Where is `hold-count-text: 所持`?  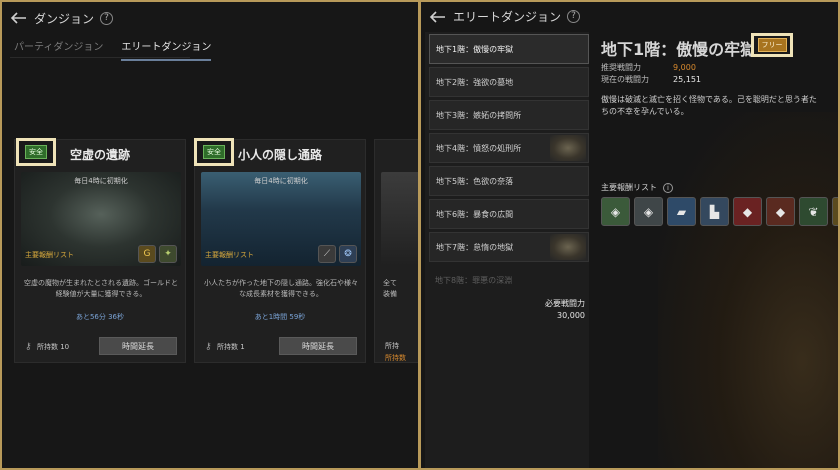
hold-count-text: 所持 is located at coordinates (392, 346).